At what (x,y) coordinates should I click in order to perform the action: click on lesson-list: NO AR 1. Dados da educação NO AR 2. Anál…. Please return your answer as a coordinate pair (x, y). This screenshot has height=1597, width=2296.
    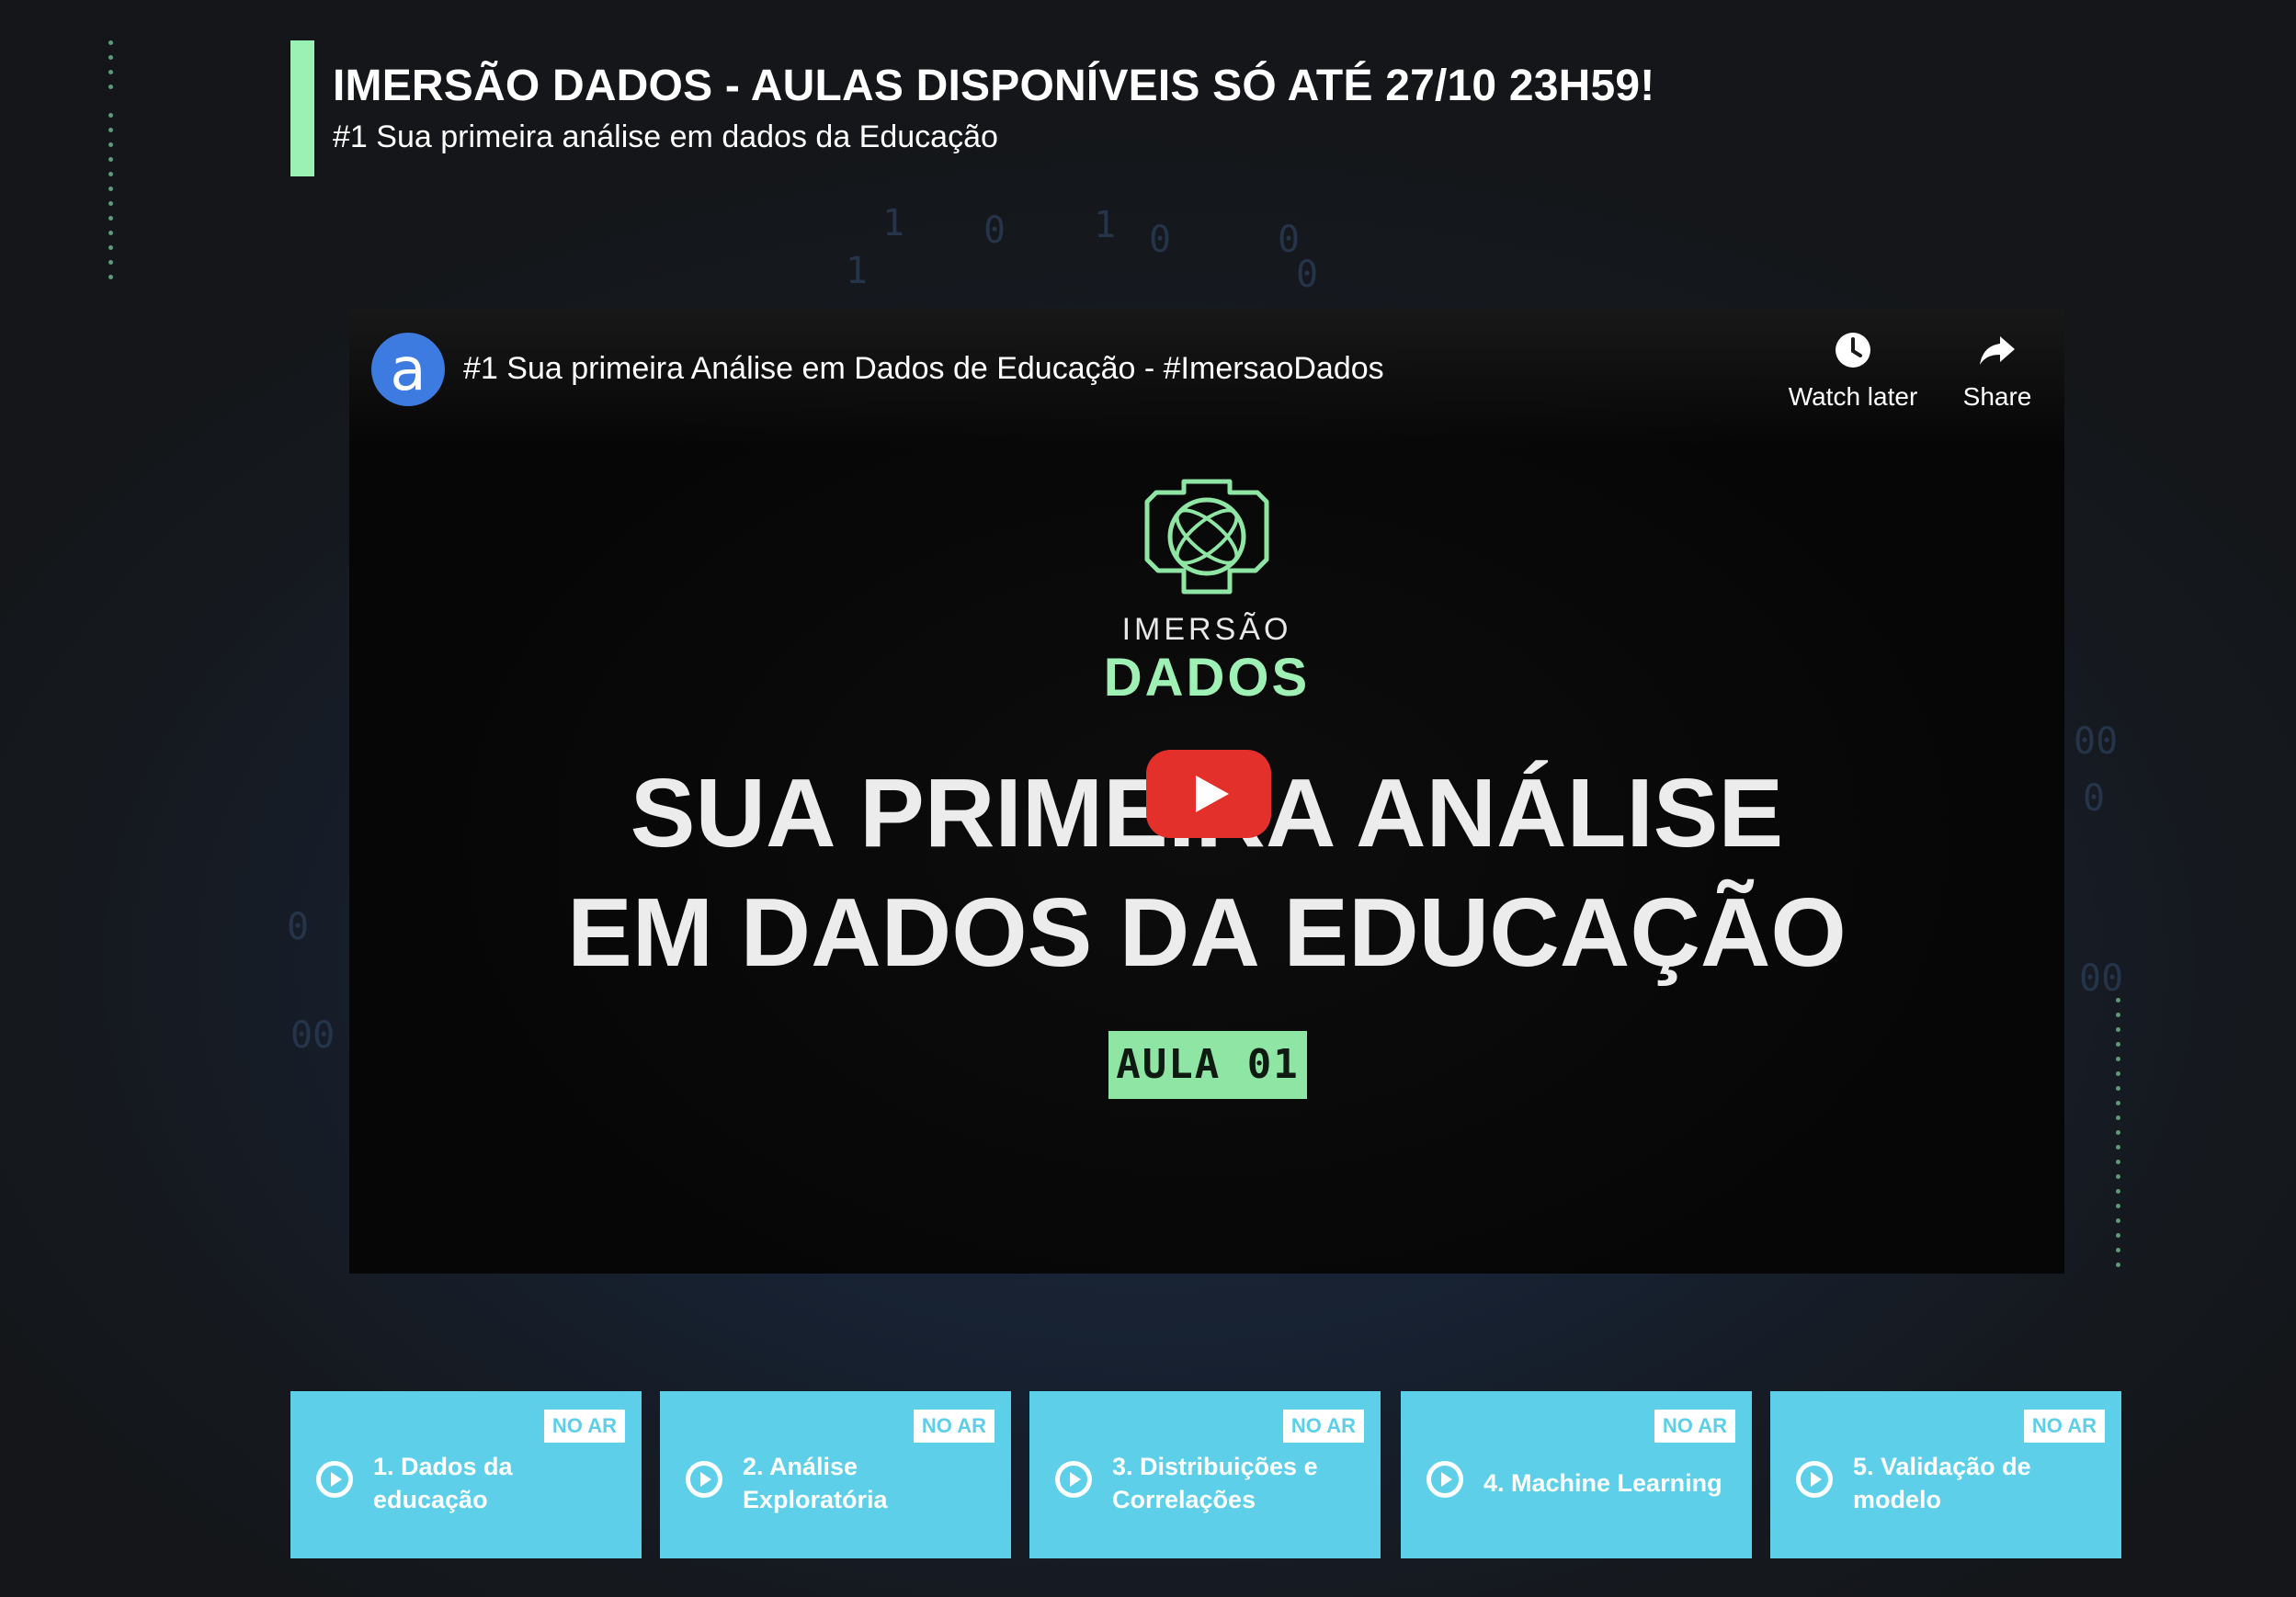
    Looking at the image, I should click on (1205, 1474).